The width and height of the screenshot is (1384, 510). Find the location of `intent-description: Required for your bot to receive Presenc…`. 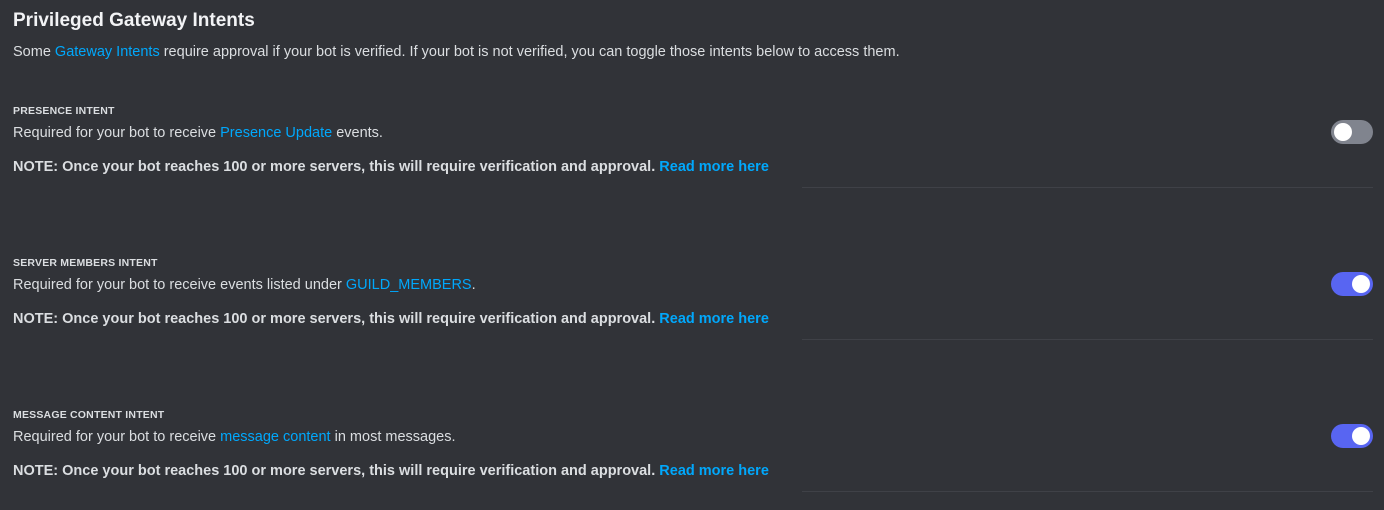

intent-description: Required for your bot to receive Presenc… is located at coordinates (198, 133).